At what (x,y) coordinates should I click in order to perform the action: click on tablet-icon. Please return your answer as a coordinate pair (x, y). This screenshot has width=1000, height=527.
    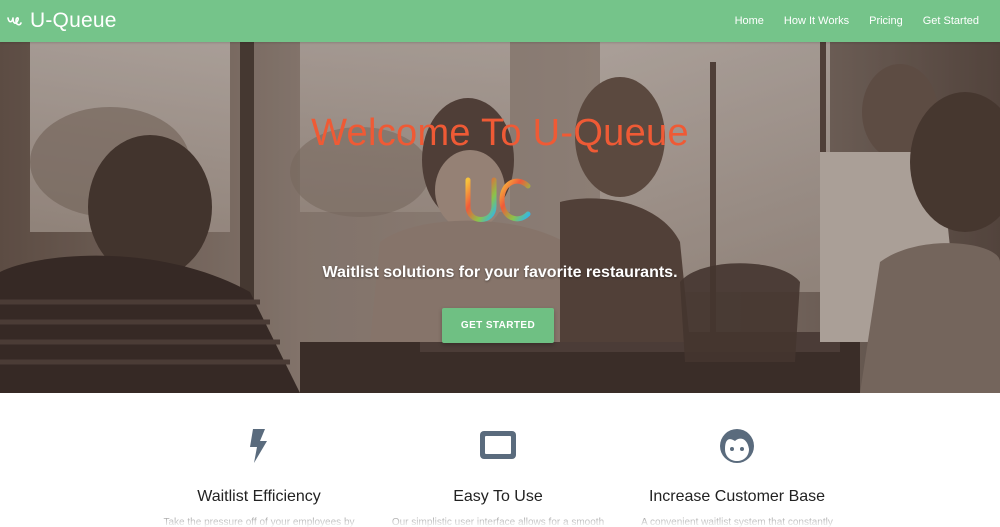
    Looking at the image, I should click on (498, 445).